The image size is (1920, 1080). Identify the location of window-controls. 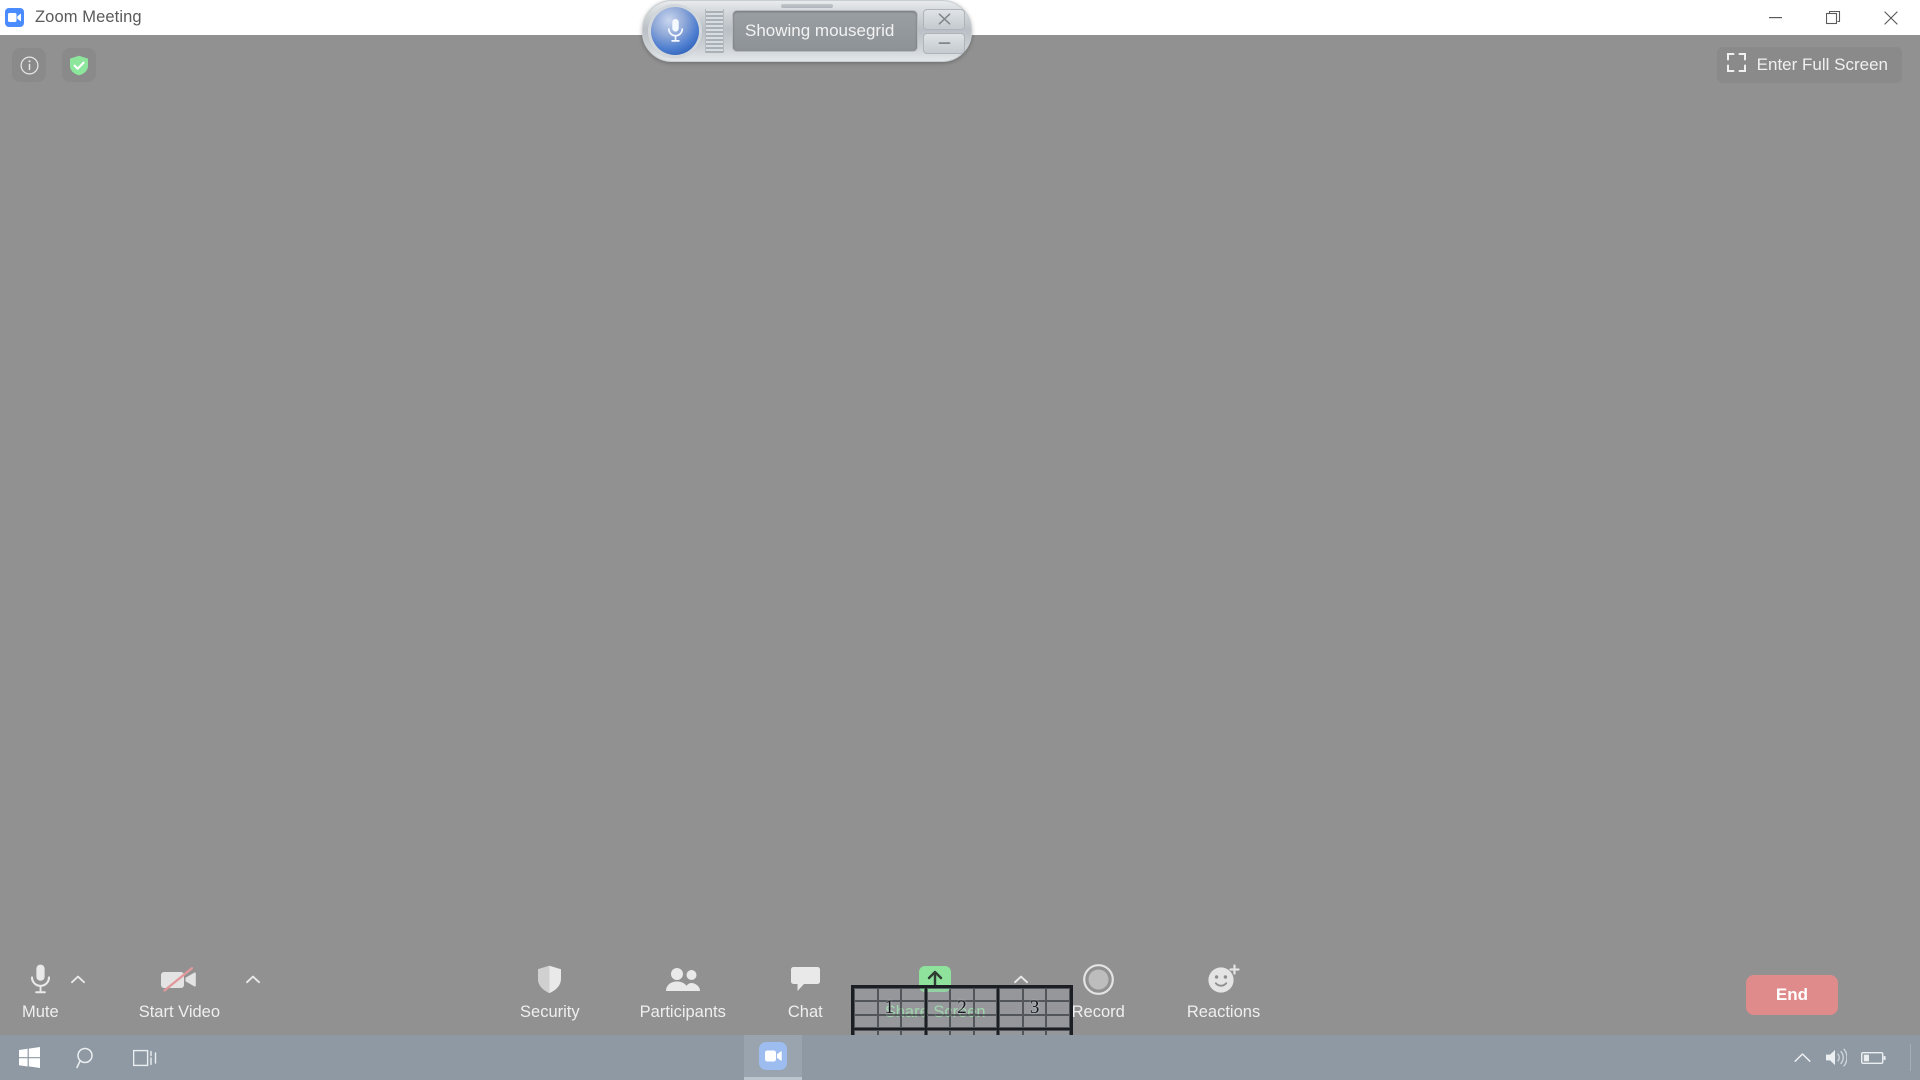
(1833, 17).